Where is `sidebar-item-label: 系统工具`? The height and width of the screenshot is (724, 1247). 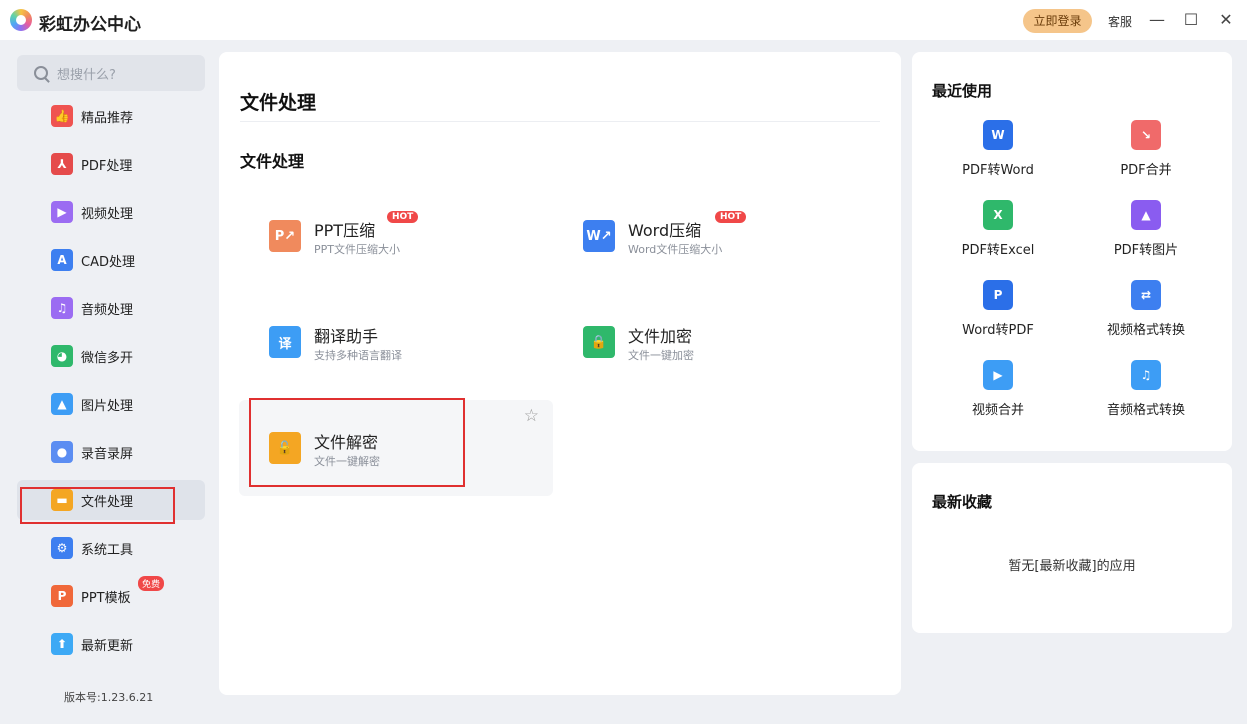
sidebar-item-label: 系统工具 is located at coordinates (107, 550).